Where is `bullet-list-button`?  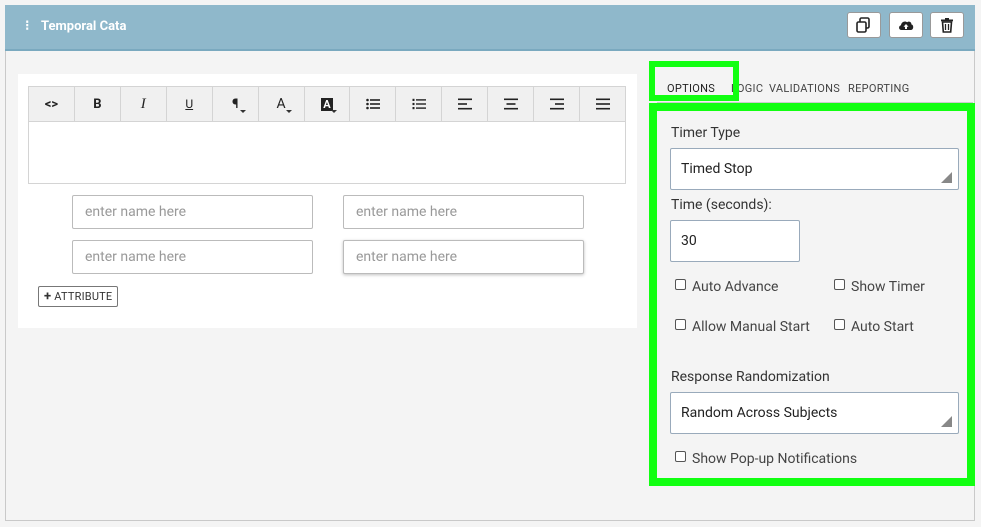
bullet-list-button is located at coordinates (373, 104).